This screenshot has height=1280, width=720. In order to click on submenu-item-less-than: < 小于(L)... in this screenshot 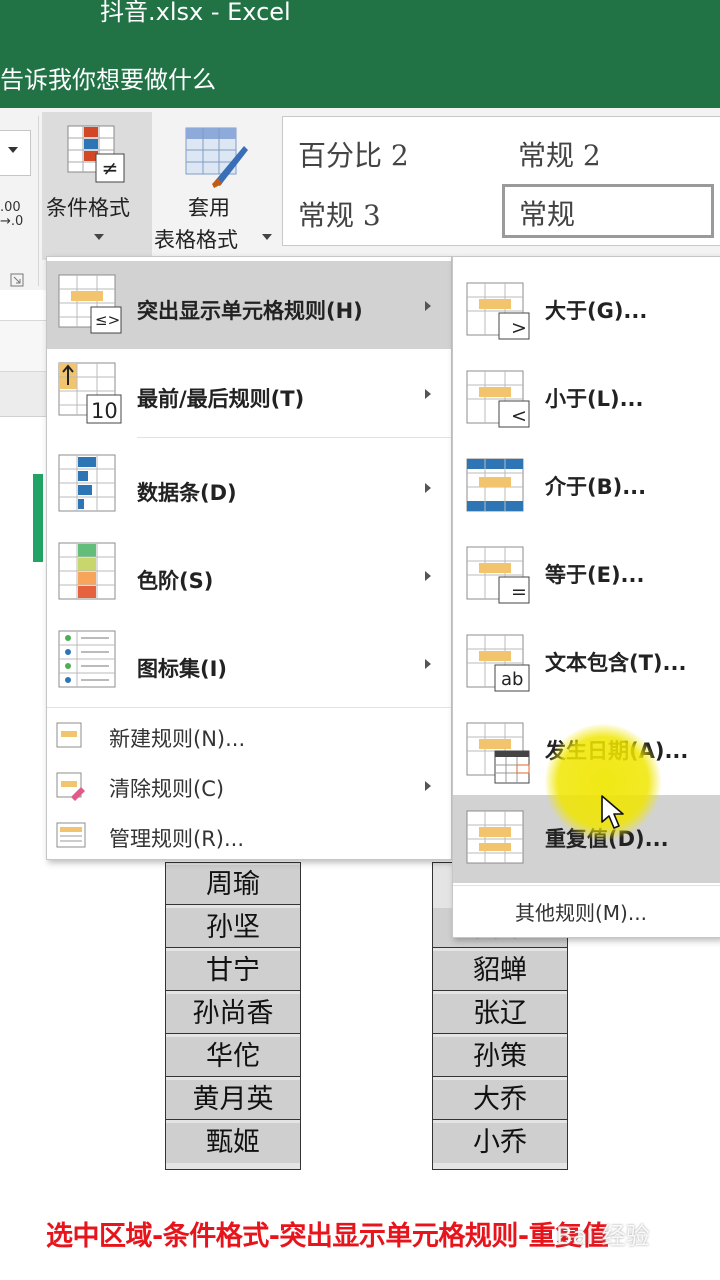, I will do `click(586, 399)`.